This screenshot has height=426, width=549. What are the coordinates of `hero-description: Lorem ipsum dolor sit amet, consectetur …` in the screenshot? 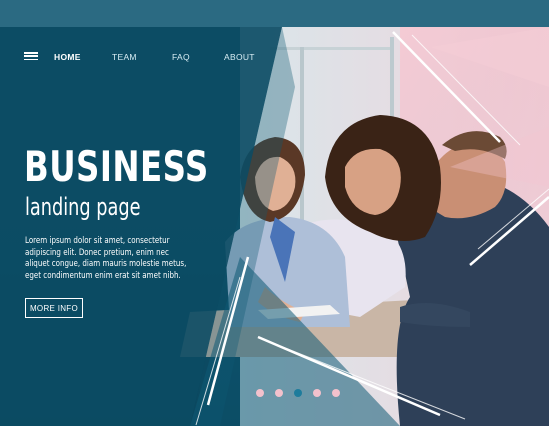 It's located at (124, 258).